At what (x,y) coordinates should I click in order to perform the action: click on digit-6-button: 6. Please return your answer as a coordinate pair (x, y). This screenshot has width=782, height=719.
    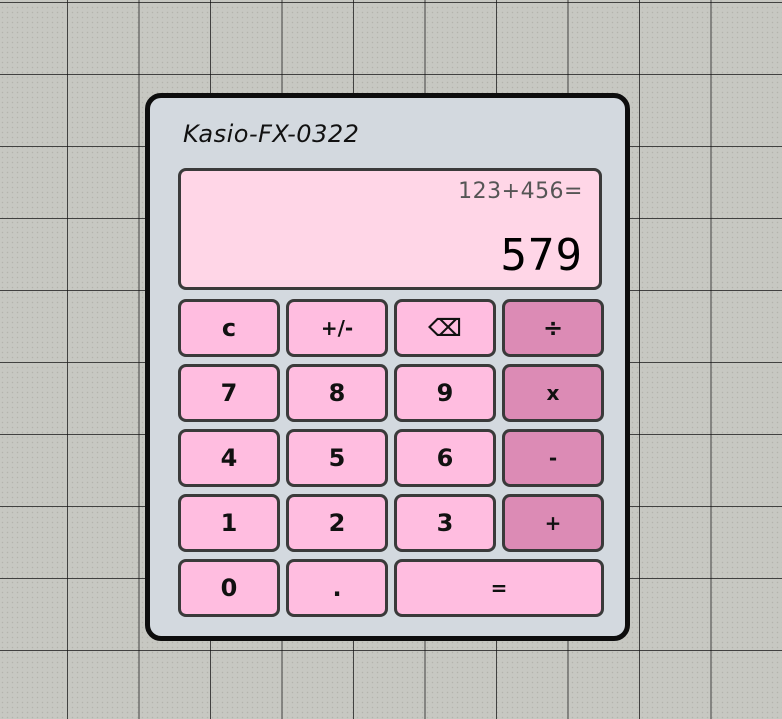
    Looking at the image, I should click on (445, 458).